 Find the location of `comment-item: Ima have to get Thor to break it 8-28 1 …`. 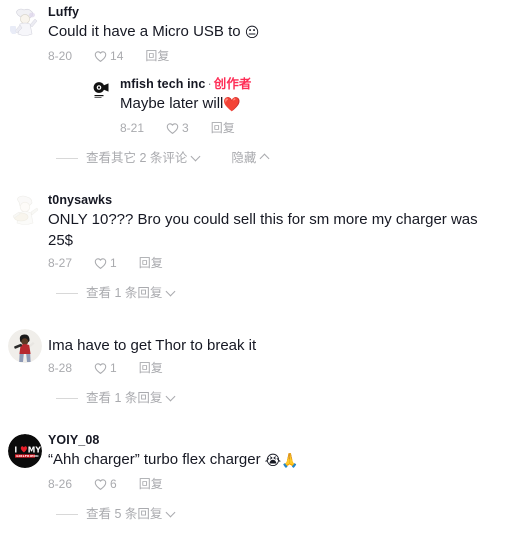

comment-item: Ima have to get Thor to break it 8-28 1 … is located at coordinates (253, 366).